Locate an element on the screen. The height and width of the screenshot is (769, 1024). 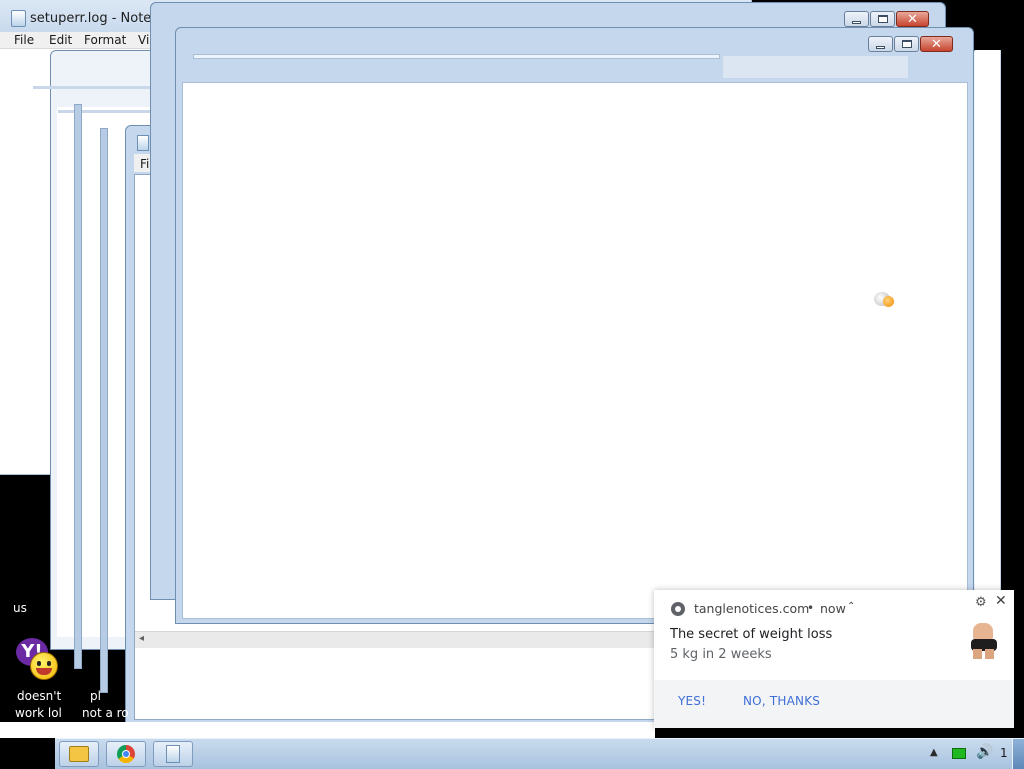
busy-cursor-icon is located at coordinates (885, 299).